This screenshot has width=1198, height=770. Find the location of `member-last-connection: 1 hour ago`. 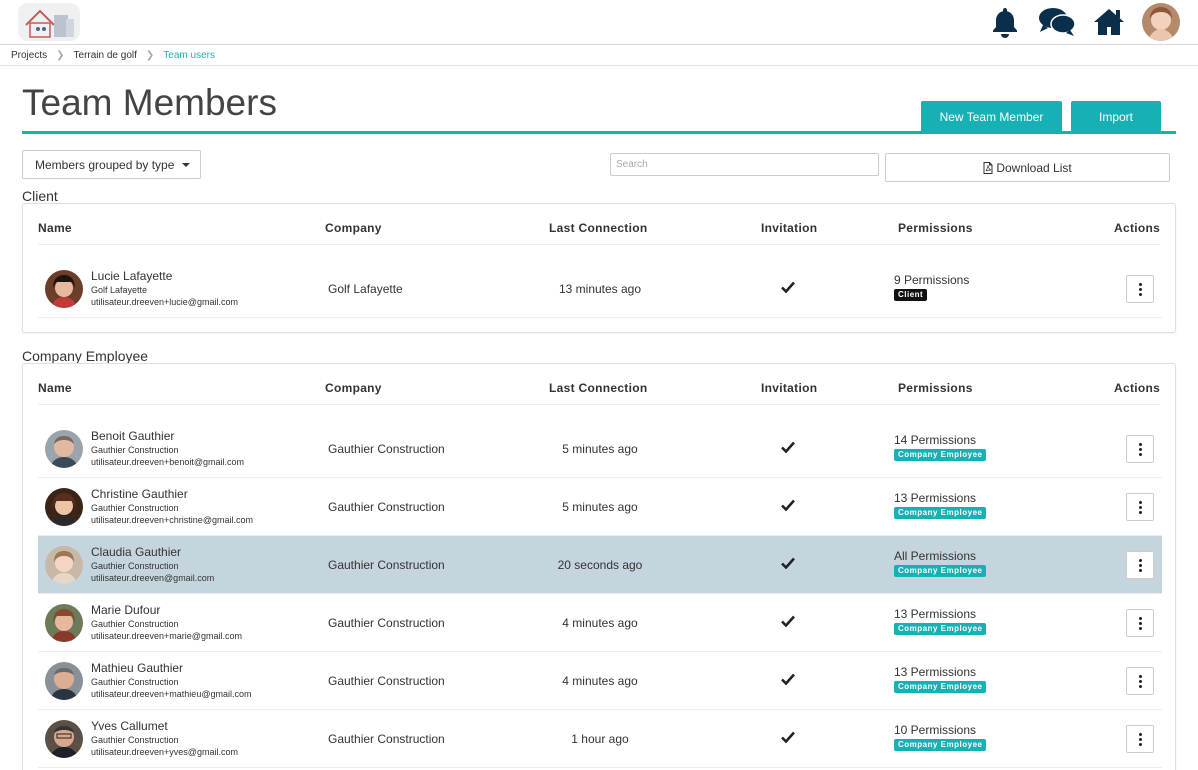

member-last-connection: 1 hour ago is located at coordinates (600, 739).